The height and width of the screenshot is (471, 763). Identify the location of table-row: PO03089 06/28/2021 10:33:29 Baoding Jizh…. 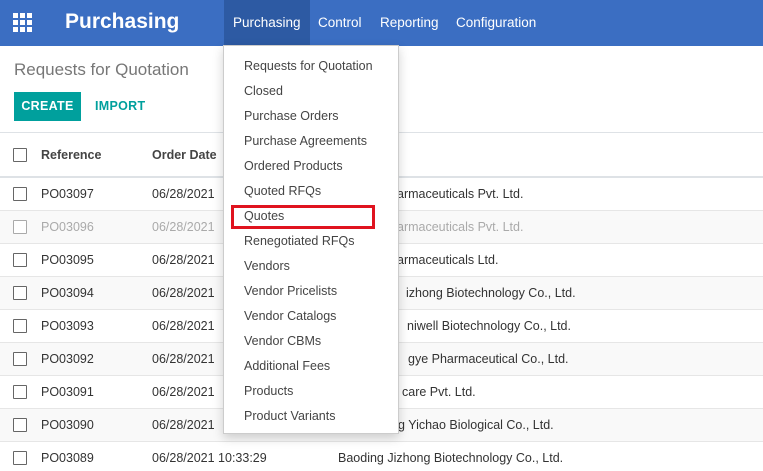
(381, 456).